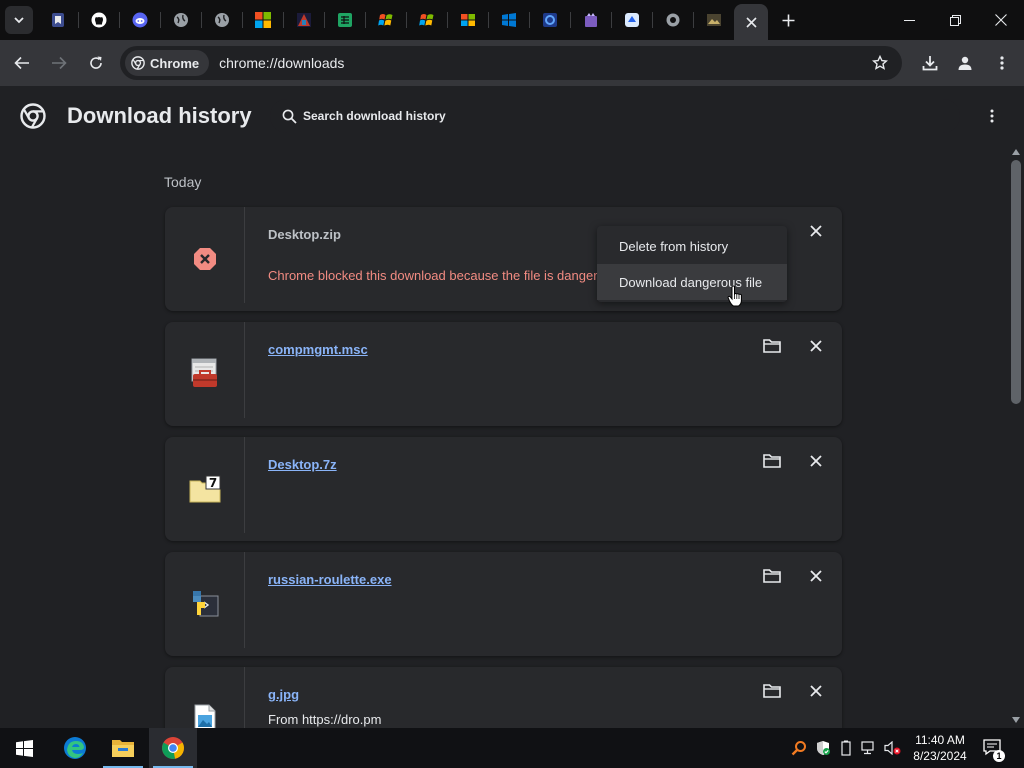 The image size is (1024, 768). What do you see at coordinates (175, 63) in the screenshot?
I see `site-chip-label: Chrome` at bounding box center [175, 63].